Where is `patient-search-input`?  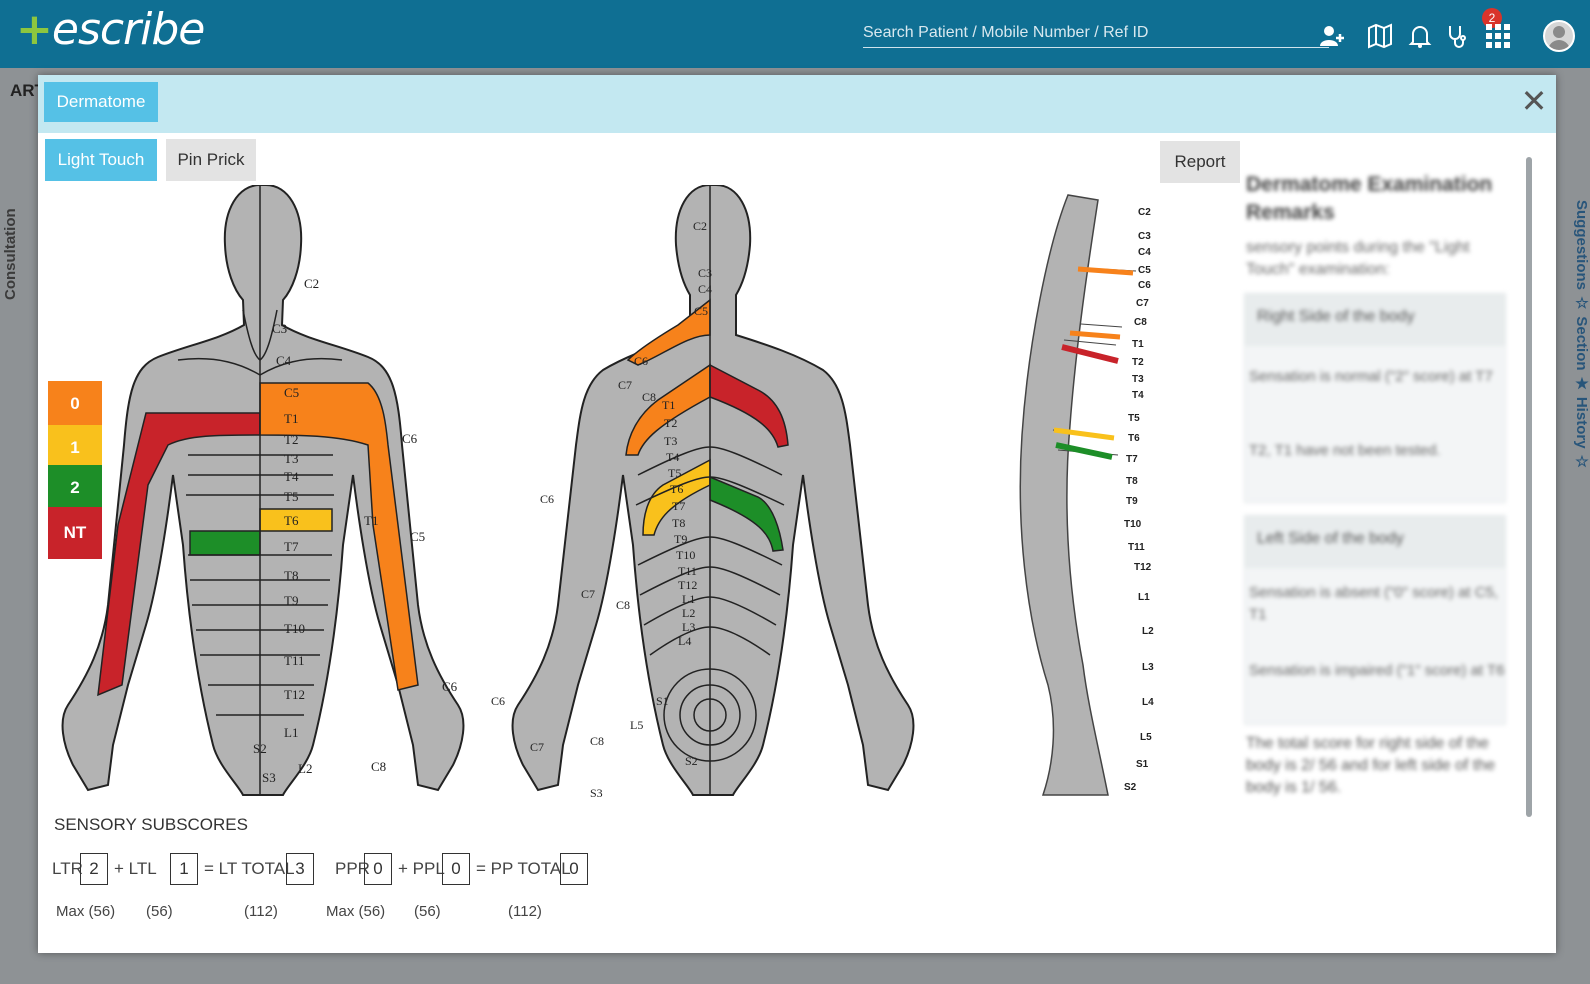
patient-search-input is located at coordinates (1096, 33).